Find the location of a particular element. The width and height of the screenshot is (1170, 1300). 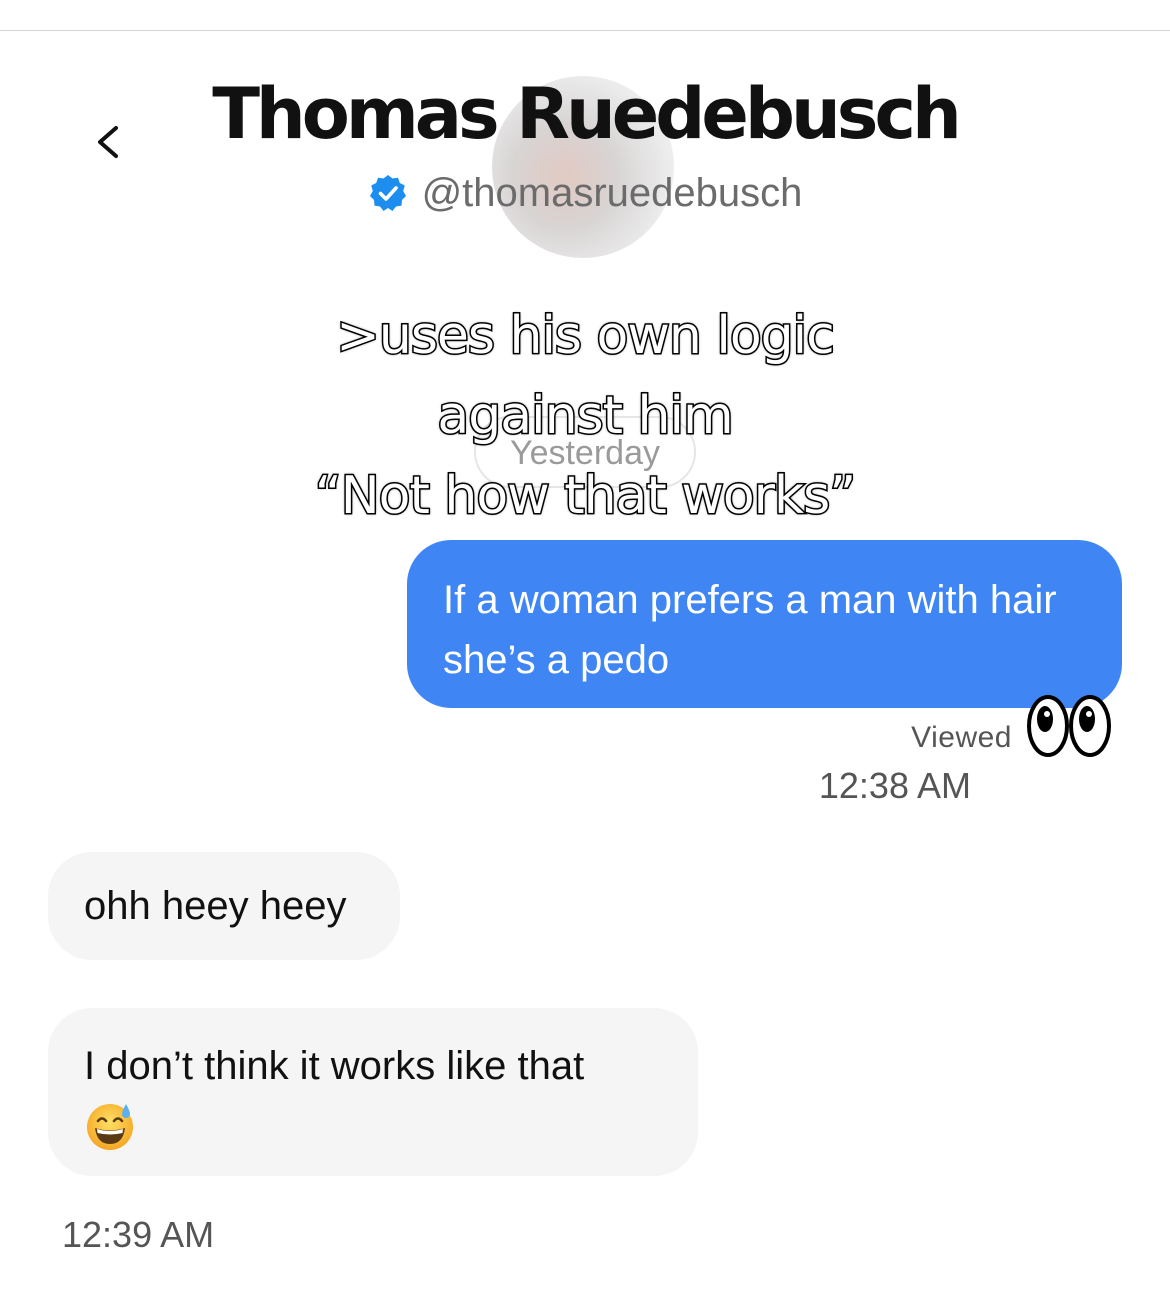

contact-handle: @thomasruedebusch is located at coordinates (612, 193).